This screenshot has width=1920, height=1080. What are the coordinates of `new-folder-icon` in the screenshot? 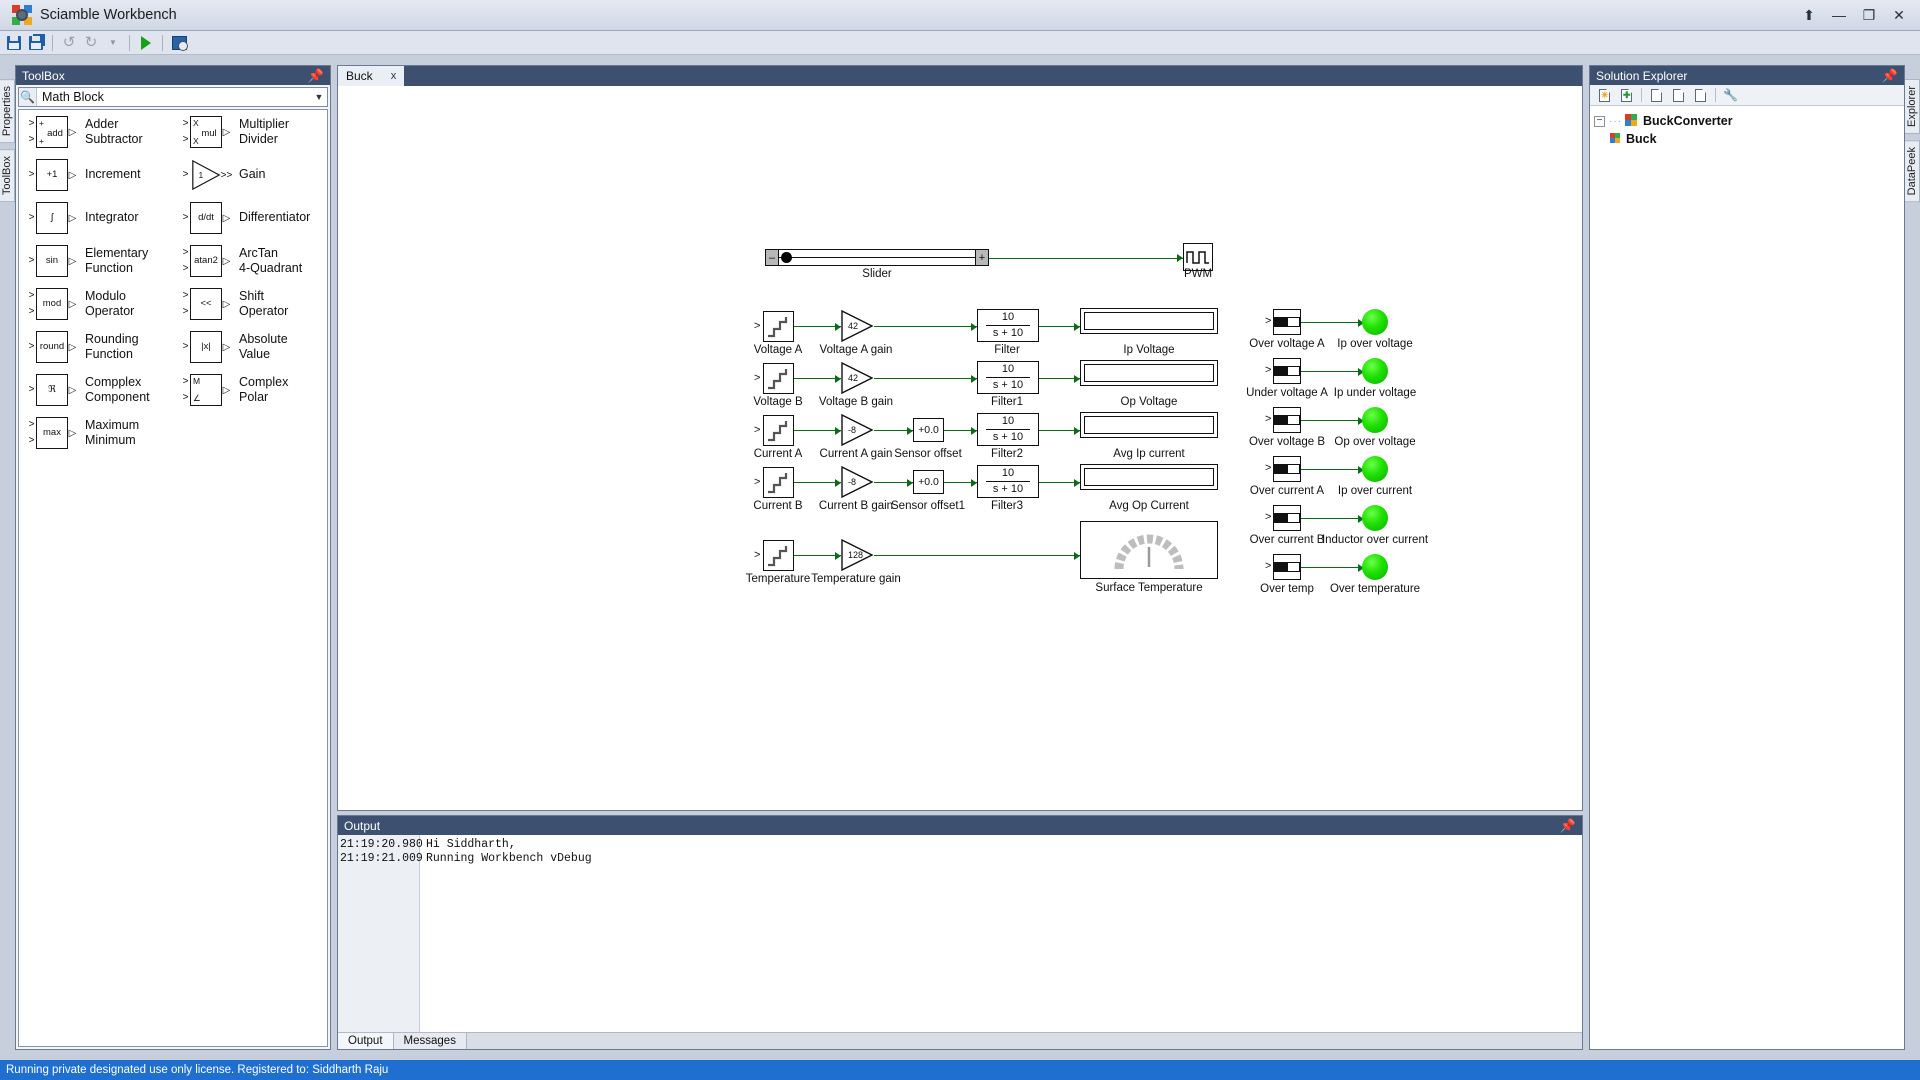 It's located at (1656, 95).